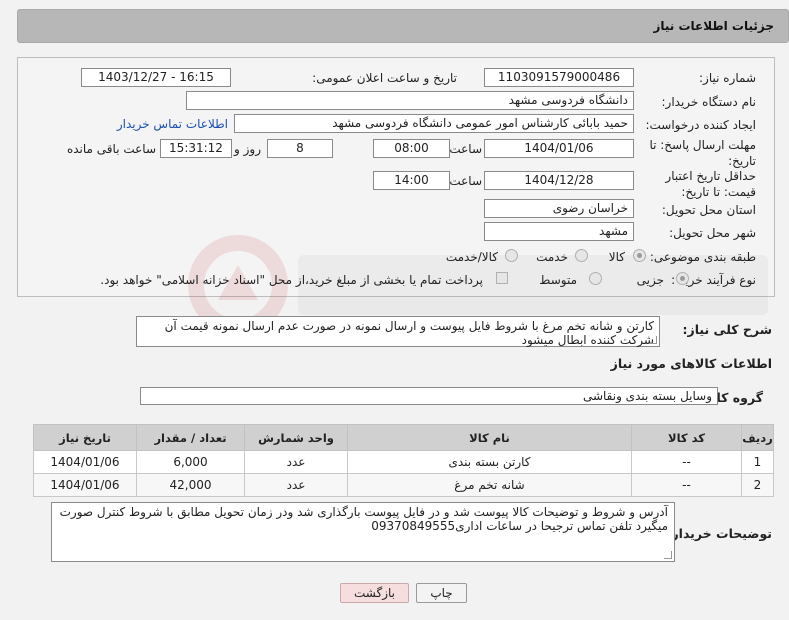 This screenshot has height=620, width=789. Describe the element at coordinates (190, 462) in the screenshot. I see `cell-quantity: 6,000` at that location.